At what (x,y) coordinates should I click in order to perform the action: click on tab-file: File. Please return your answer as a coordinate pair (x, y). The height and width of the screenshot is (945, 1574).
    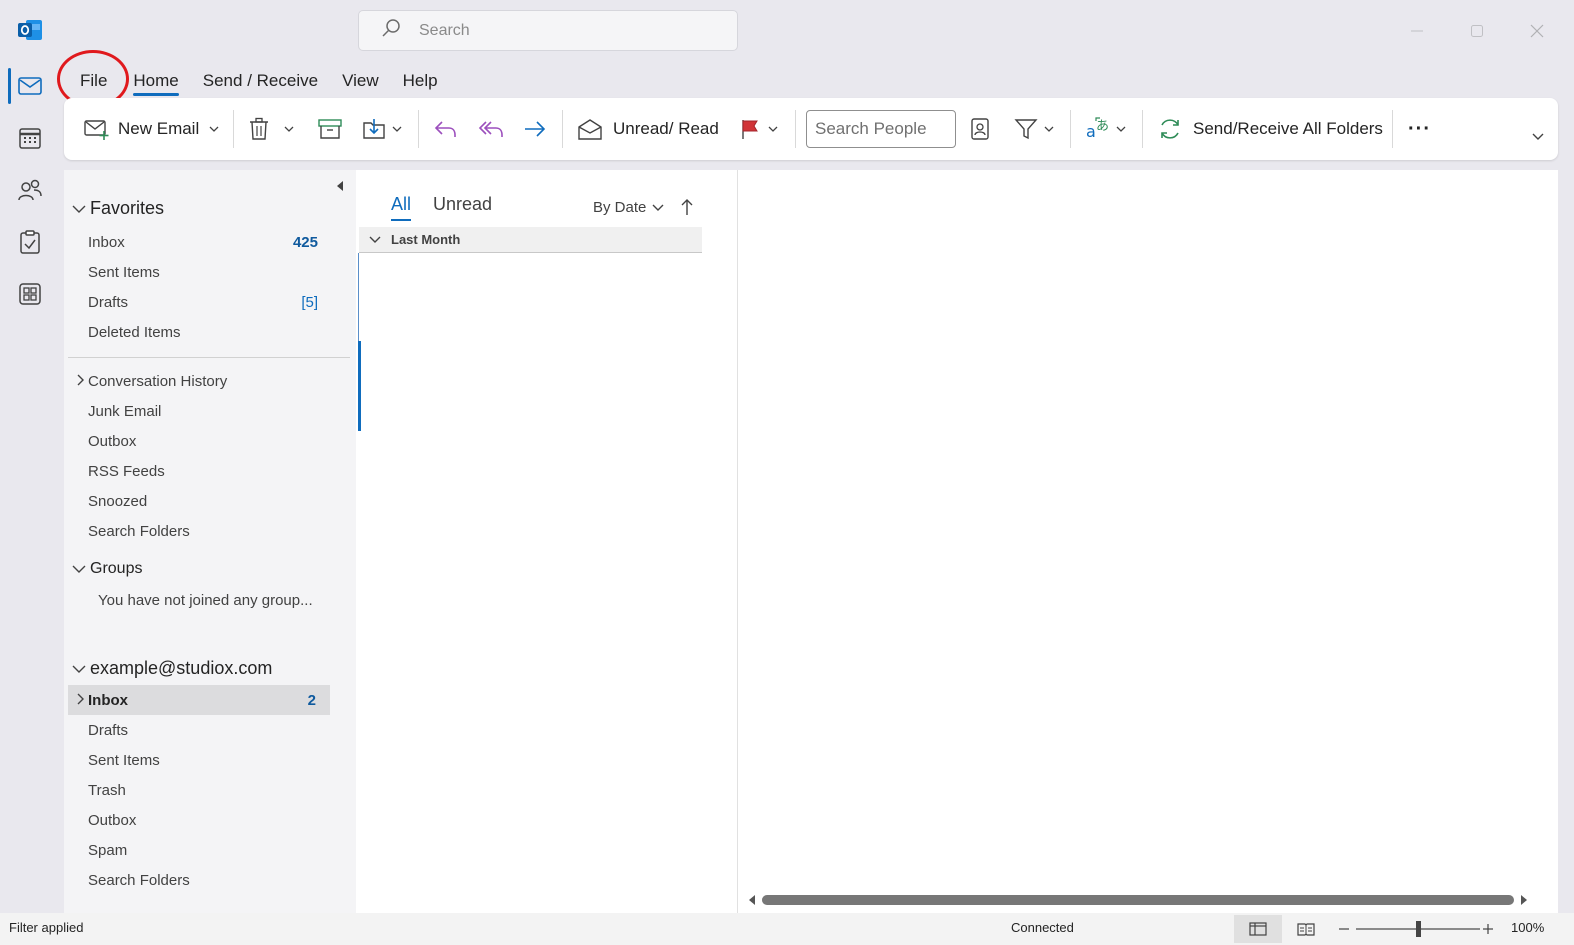
    Looking at the image, I should click on (93, 81).